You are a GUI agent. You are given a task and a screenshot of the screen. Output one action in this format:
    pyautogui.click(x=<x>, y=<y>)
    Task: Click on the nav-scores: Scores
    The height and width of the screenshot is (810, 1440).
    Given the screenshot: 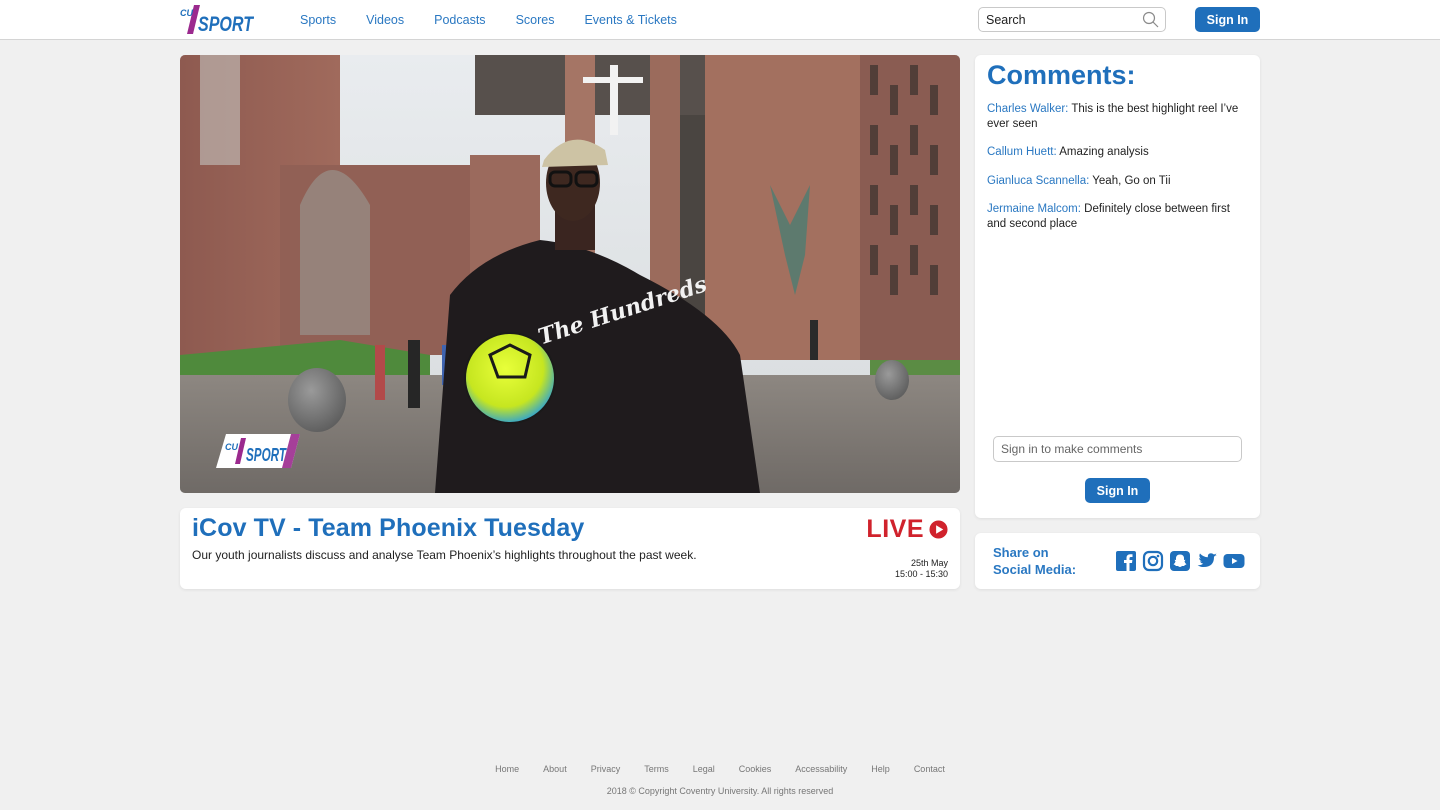 What is the action you would take?
    pyautogui.click(x=535, y=20)
    